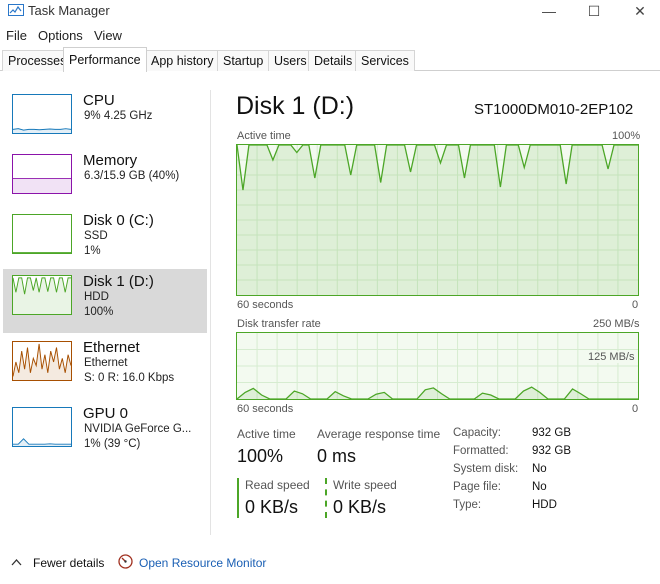 Image resolution: width=660 pixels, height=584 pixels. I want to click on chevron-up-icon, so click(16, 562).